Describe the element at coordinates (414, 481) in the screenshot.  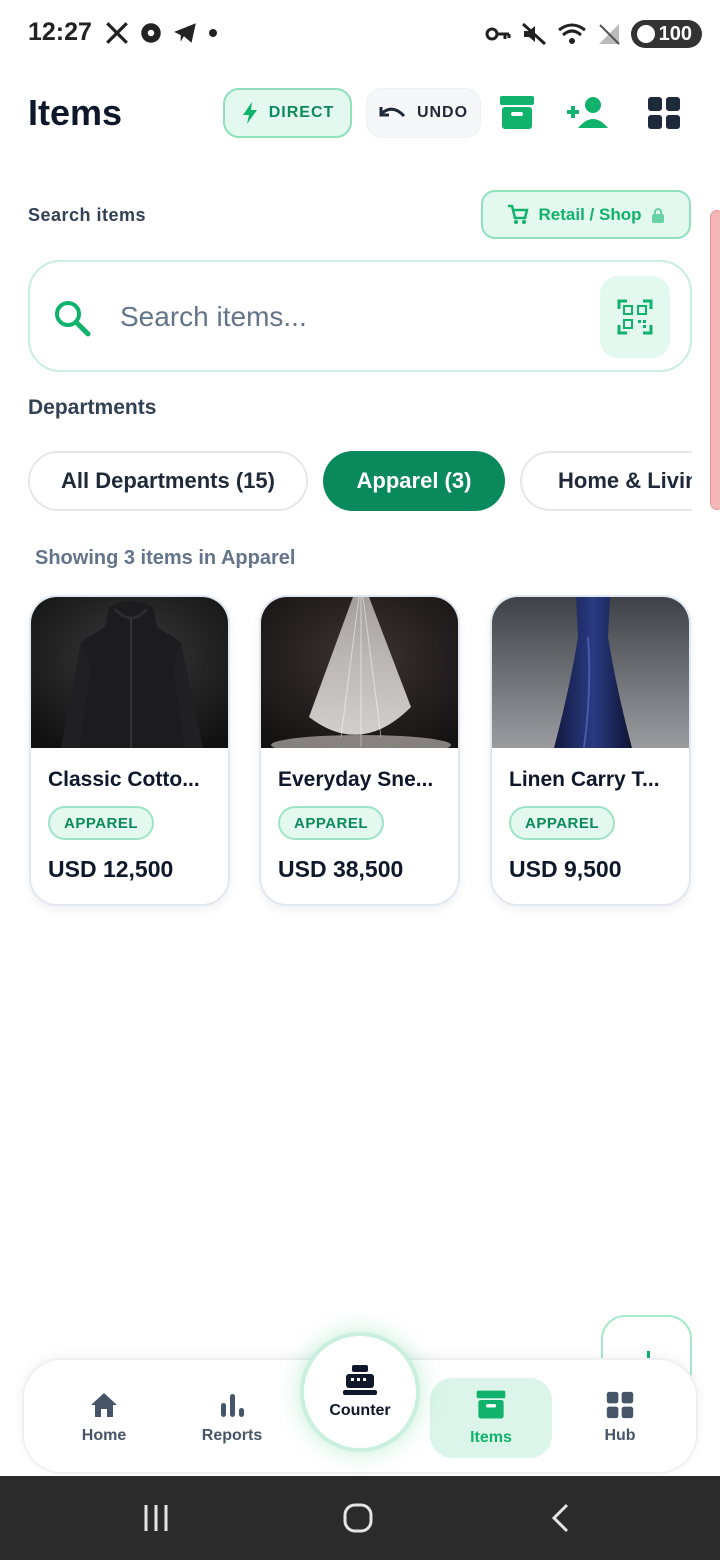
I see `department-chip-apparel: Apparel (3)` at that location.